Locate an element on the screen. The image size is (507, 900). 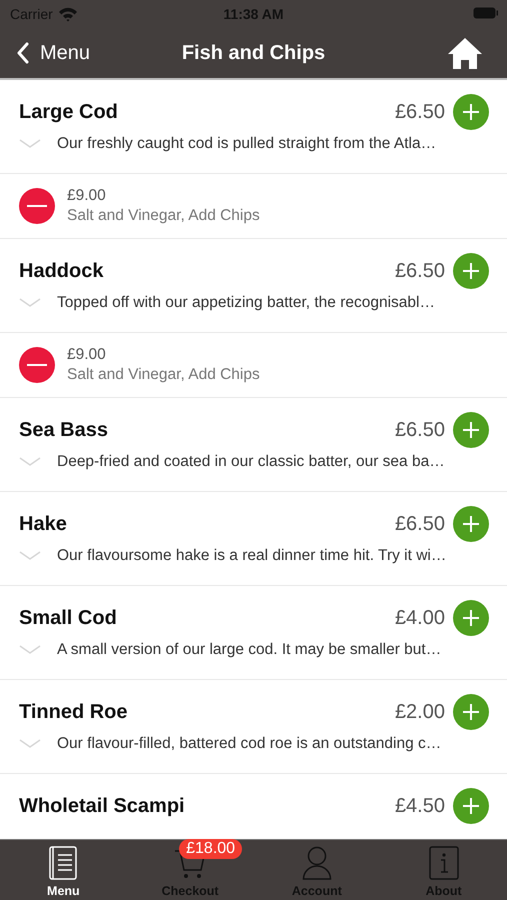
item-name: Haddock is located at coordinates (61, 271).